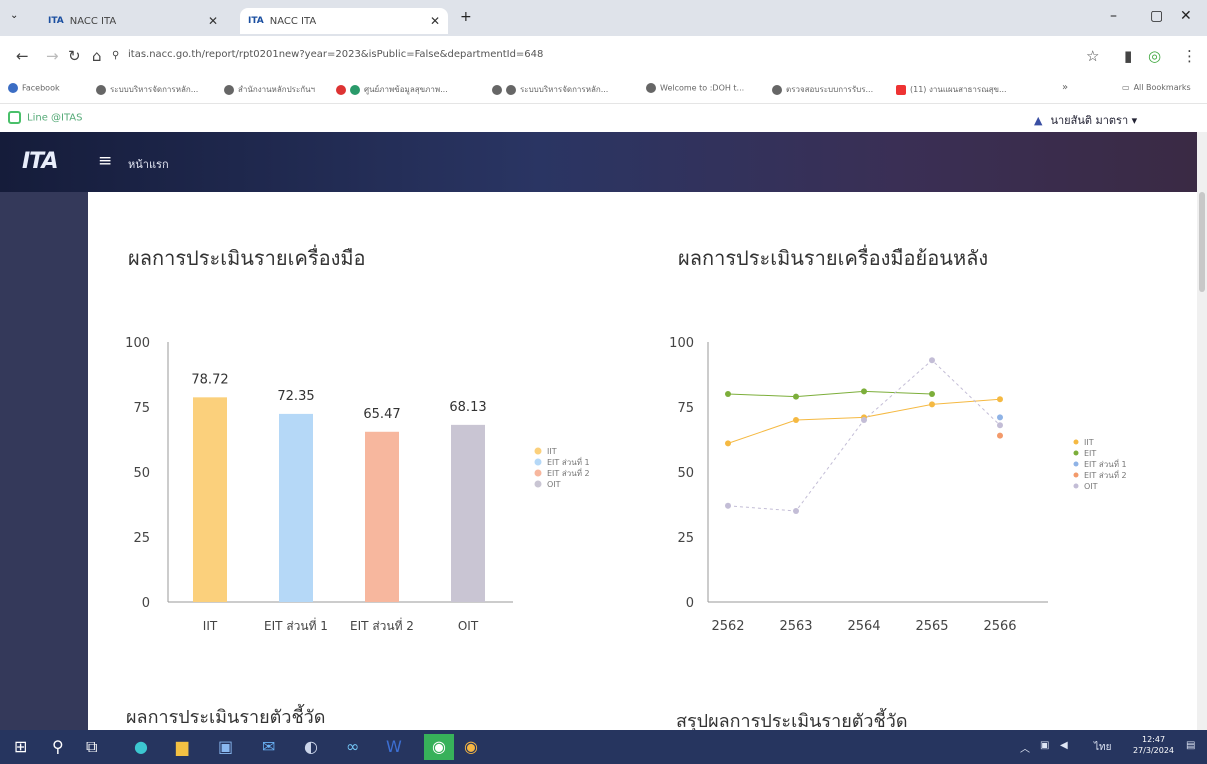  What do you see at coordinates (14, 117) in the screenshot?
I see `line-icon` at bounding box center [14, 117].